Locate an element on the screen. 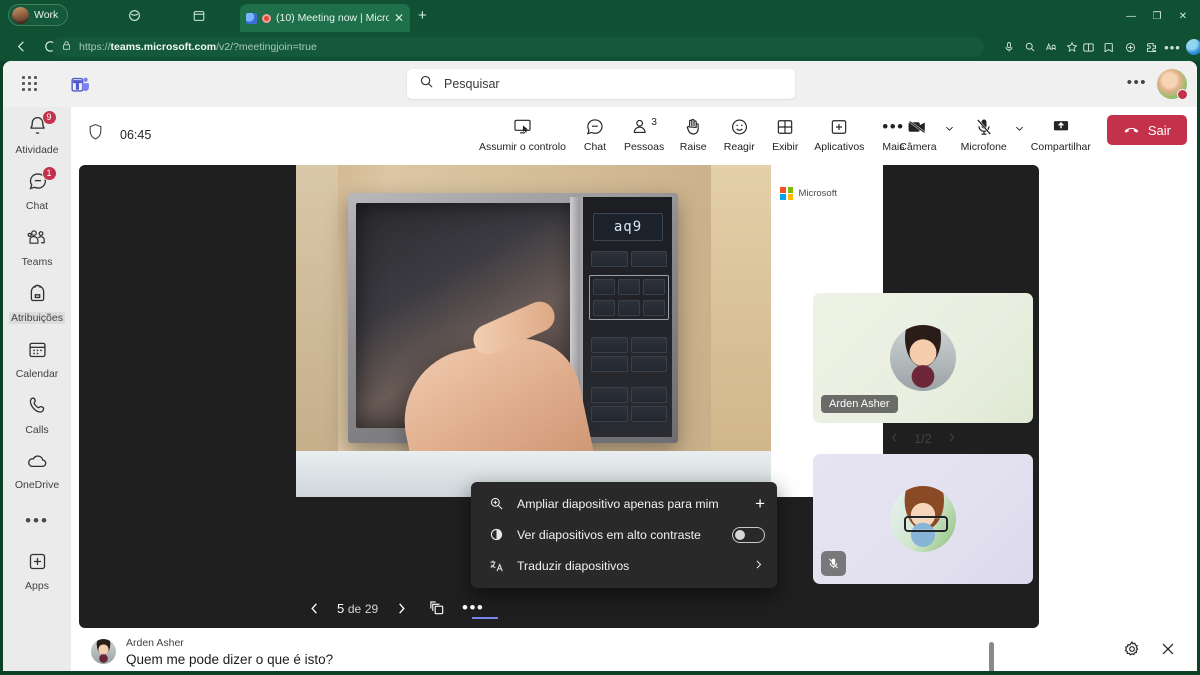 This screenshot has height=675, width=1200. microphone-control: Microfone is located at coordinates (990, 133).